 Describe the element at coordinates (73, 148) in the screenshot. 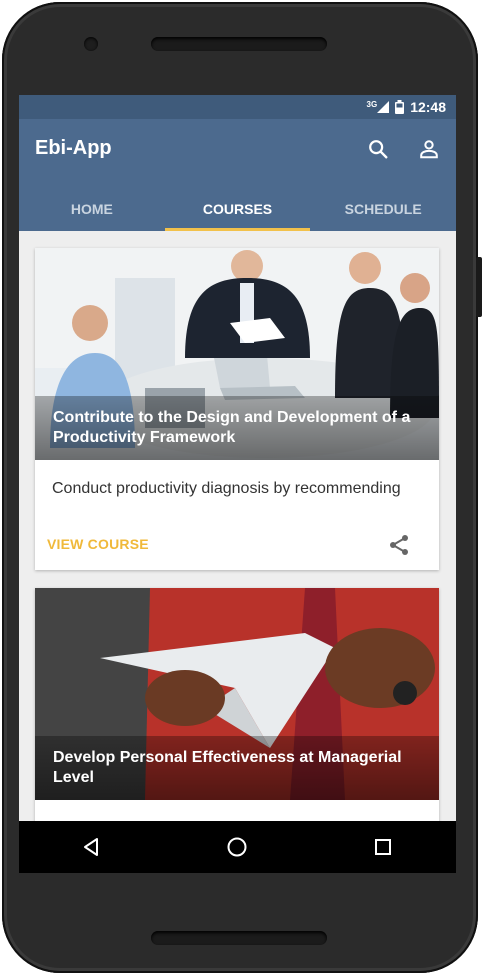

I see `app-title: Ebi-App` at that location.